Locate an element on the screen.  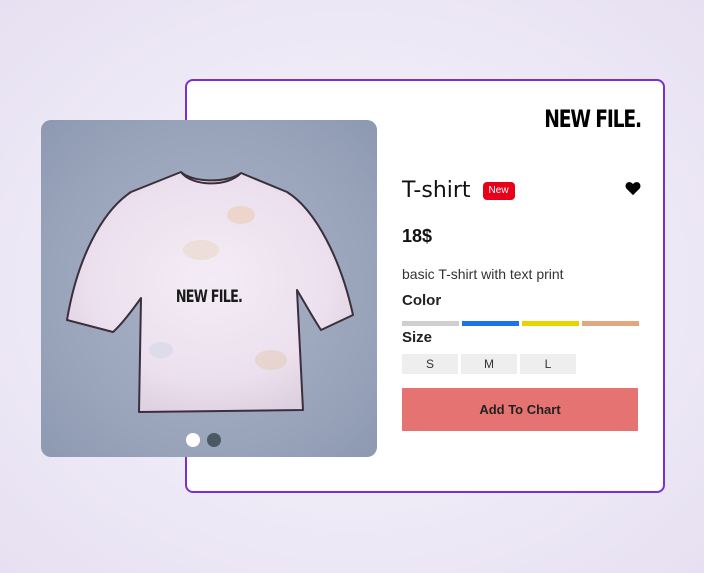
shirt-print-text: NEW FILE. is located at coordinates (209, 297).